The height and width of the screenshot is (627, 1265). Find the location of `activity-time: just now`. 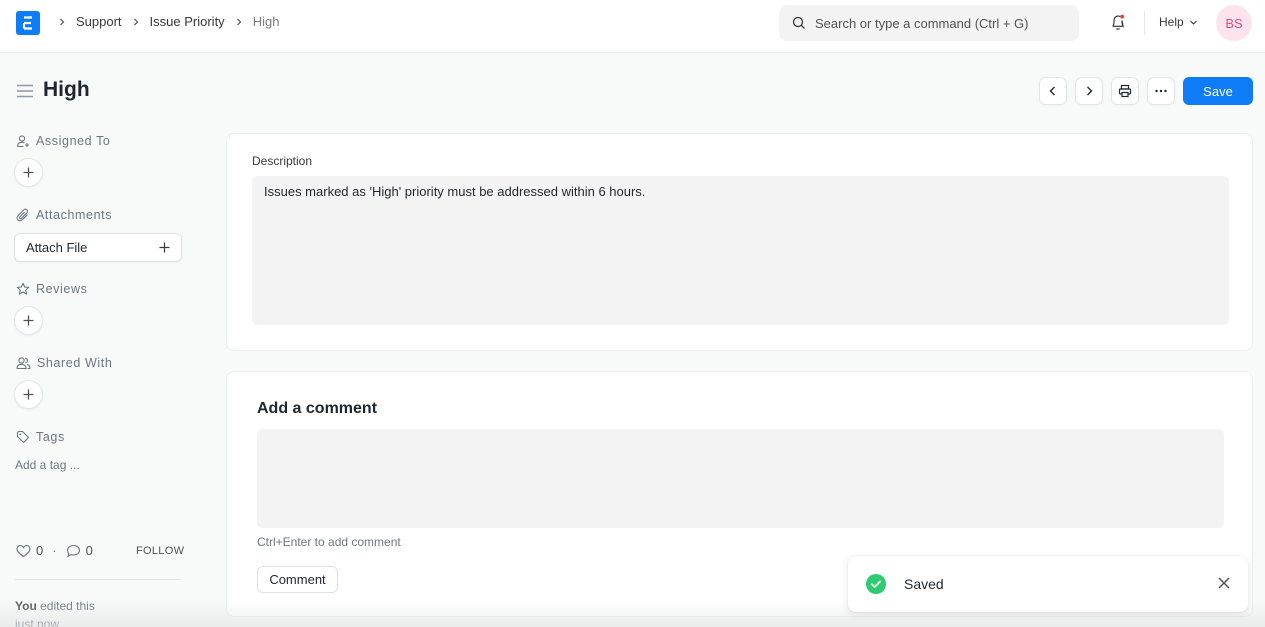

activity-time: just now is located at coordinates (37, 622).